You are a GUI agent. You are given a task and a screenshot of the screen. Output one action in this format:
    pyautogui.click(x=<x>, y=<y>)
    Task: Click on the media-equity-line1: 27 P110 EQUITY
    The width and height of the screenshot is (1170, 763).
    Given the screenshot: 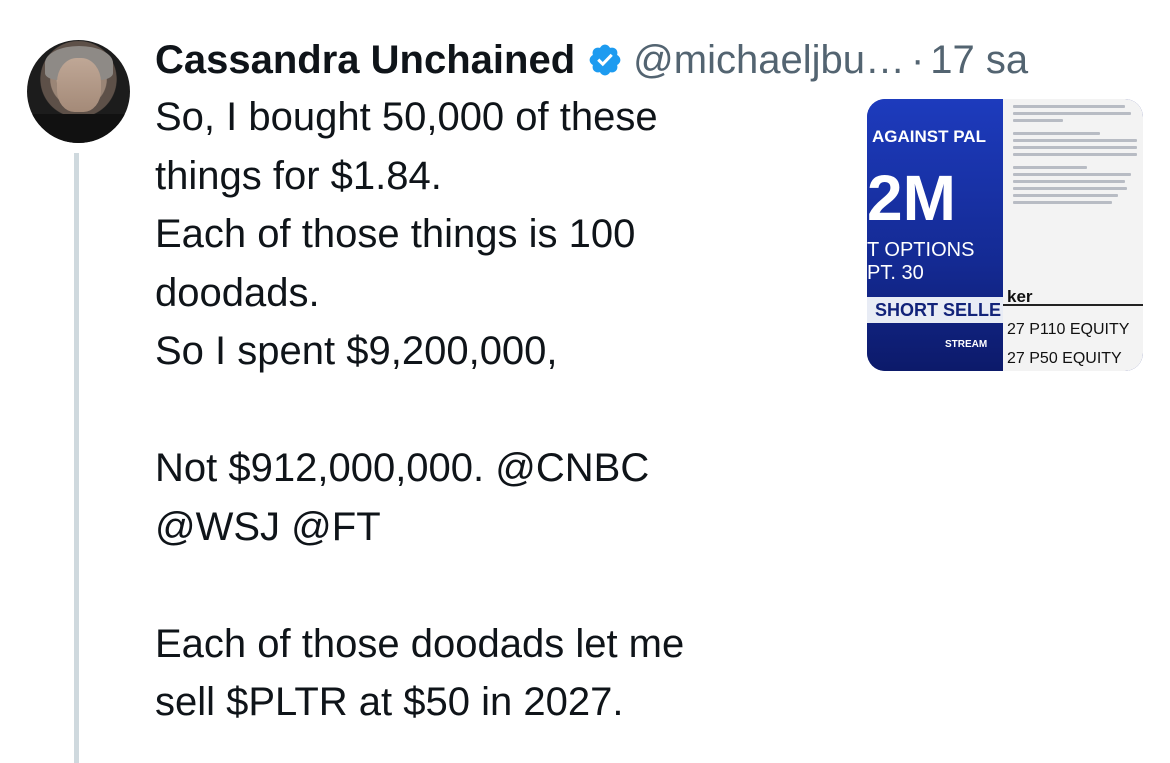 What is the action you would take?
    pyautogui.click(x=1068, y=329)
    